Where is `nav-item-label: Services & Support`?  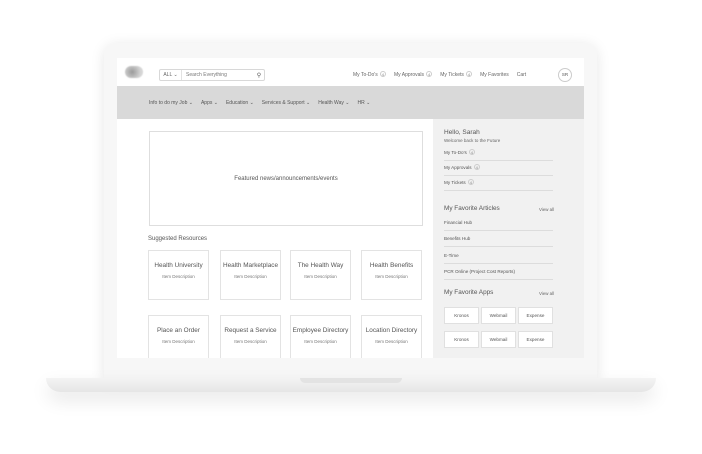 nav-item-label: Services & Support is located at coordinates (283, 103).